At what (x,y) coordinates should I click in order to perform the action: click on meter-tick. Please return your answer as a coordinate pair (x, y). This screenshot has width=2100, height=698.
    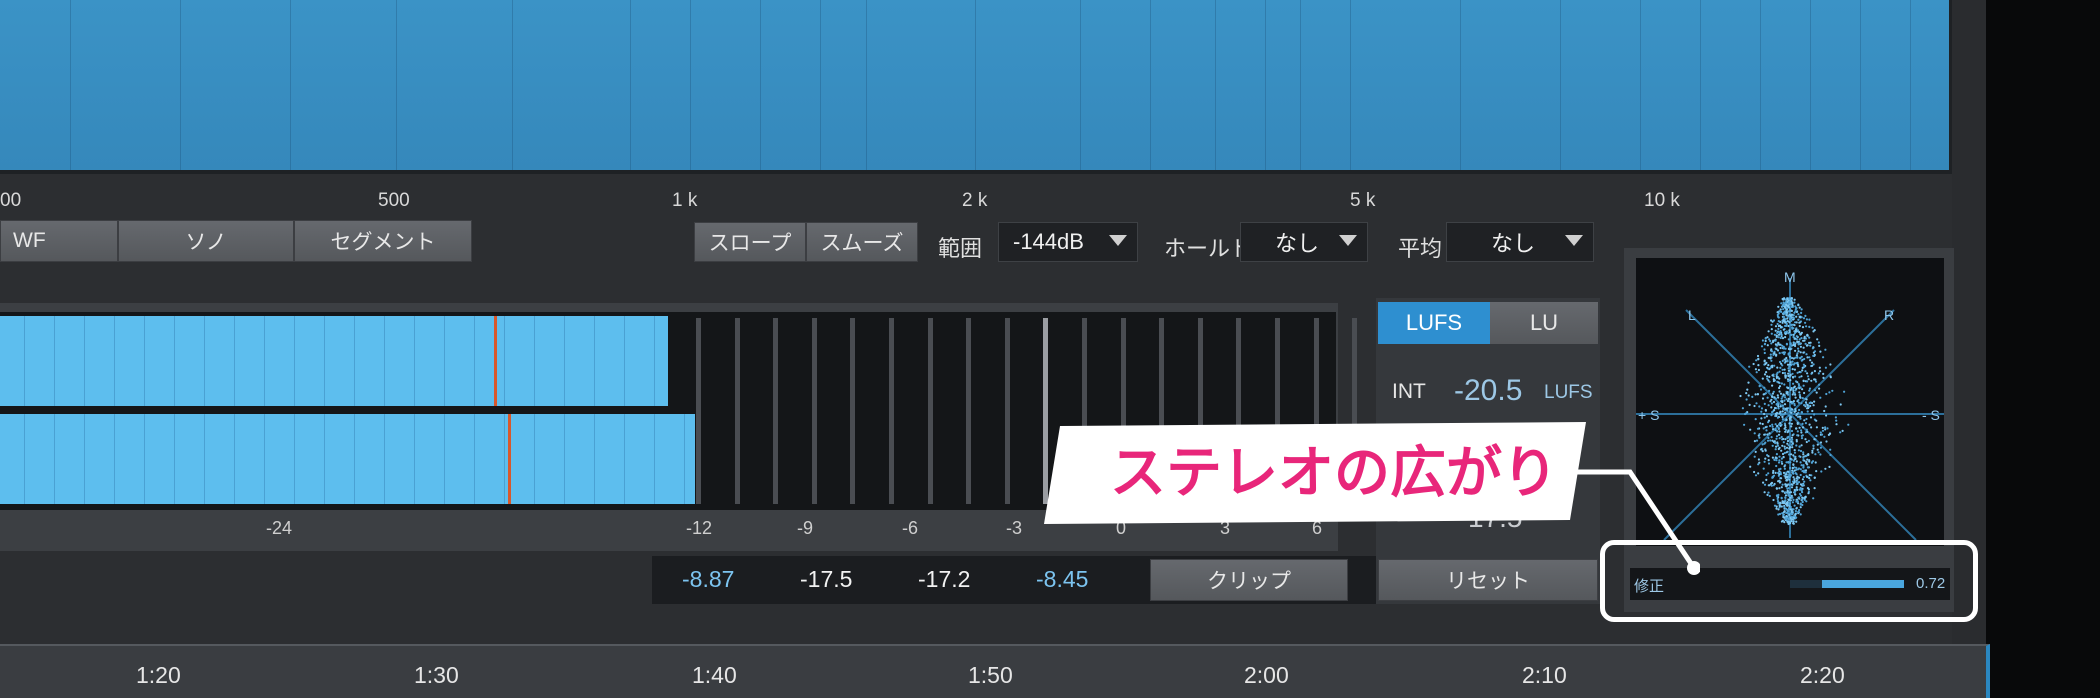
    Looking at the image, I should click on (737, 411).